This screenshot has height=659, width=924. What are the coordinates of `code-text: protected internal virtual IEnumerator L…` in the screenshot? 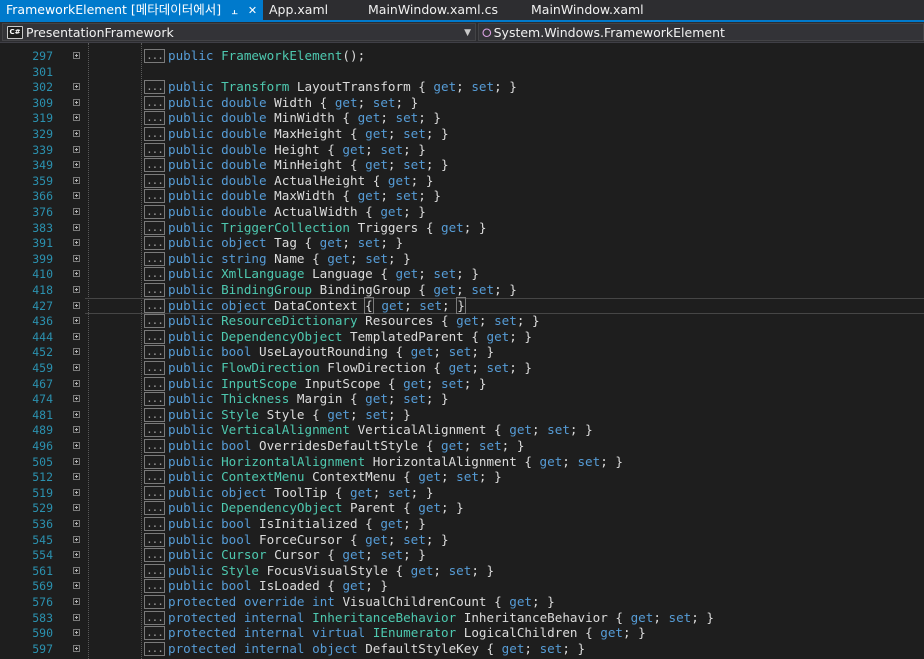 It's located at (407, 633).